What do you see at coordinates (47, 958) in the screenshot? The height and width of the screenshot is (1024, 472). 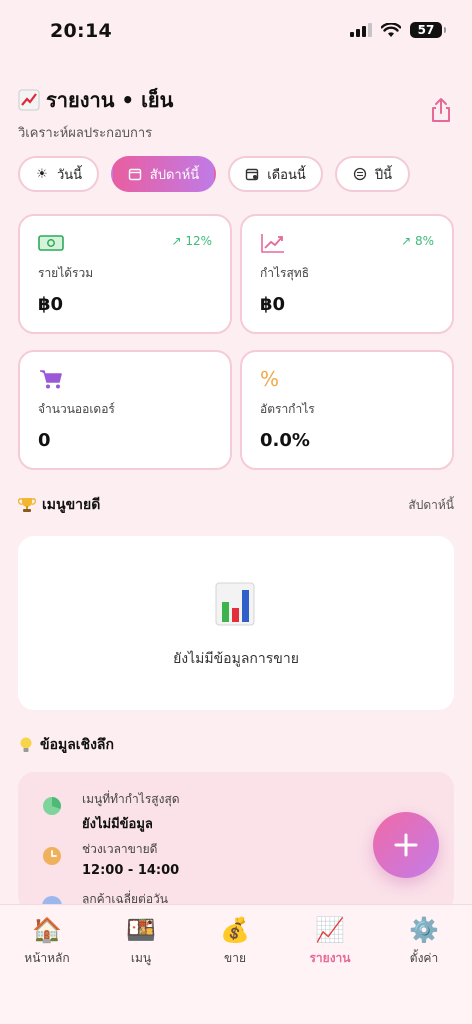 I see `nav-home-label: หน้าหลัก` at bounding box center [47, 958].